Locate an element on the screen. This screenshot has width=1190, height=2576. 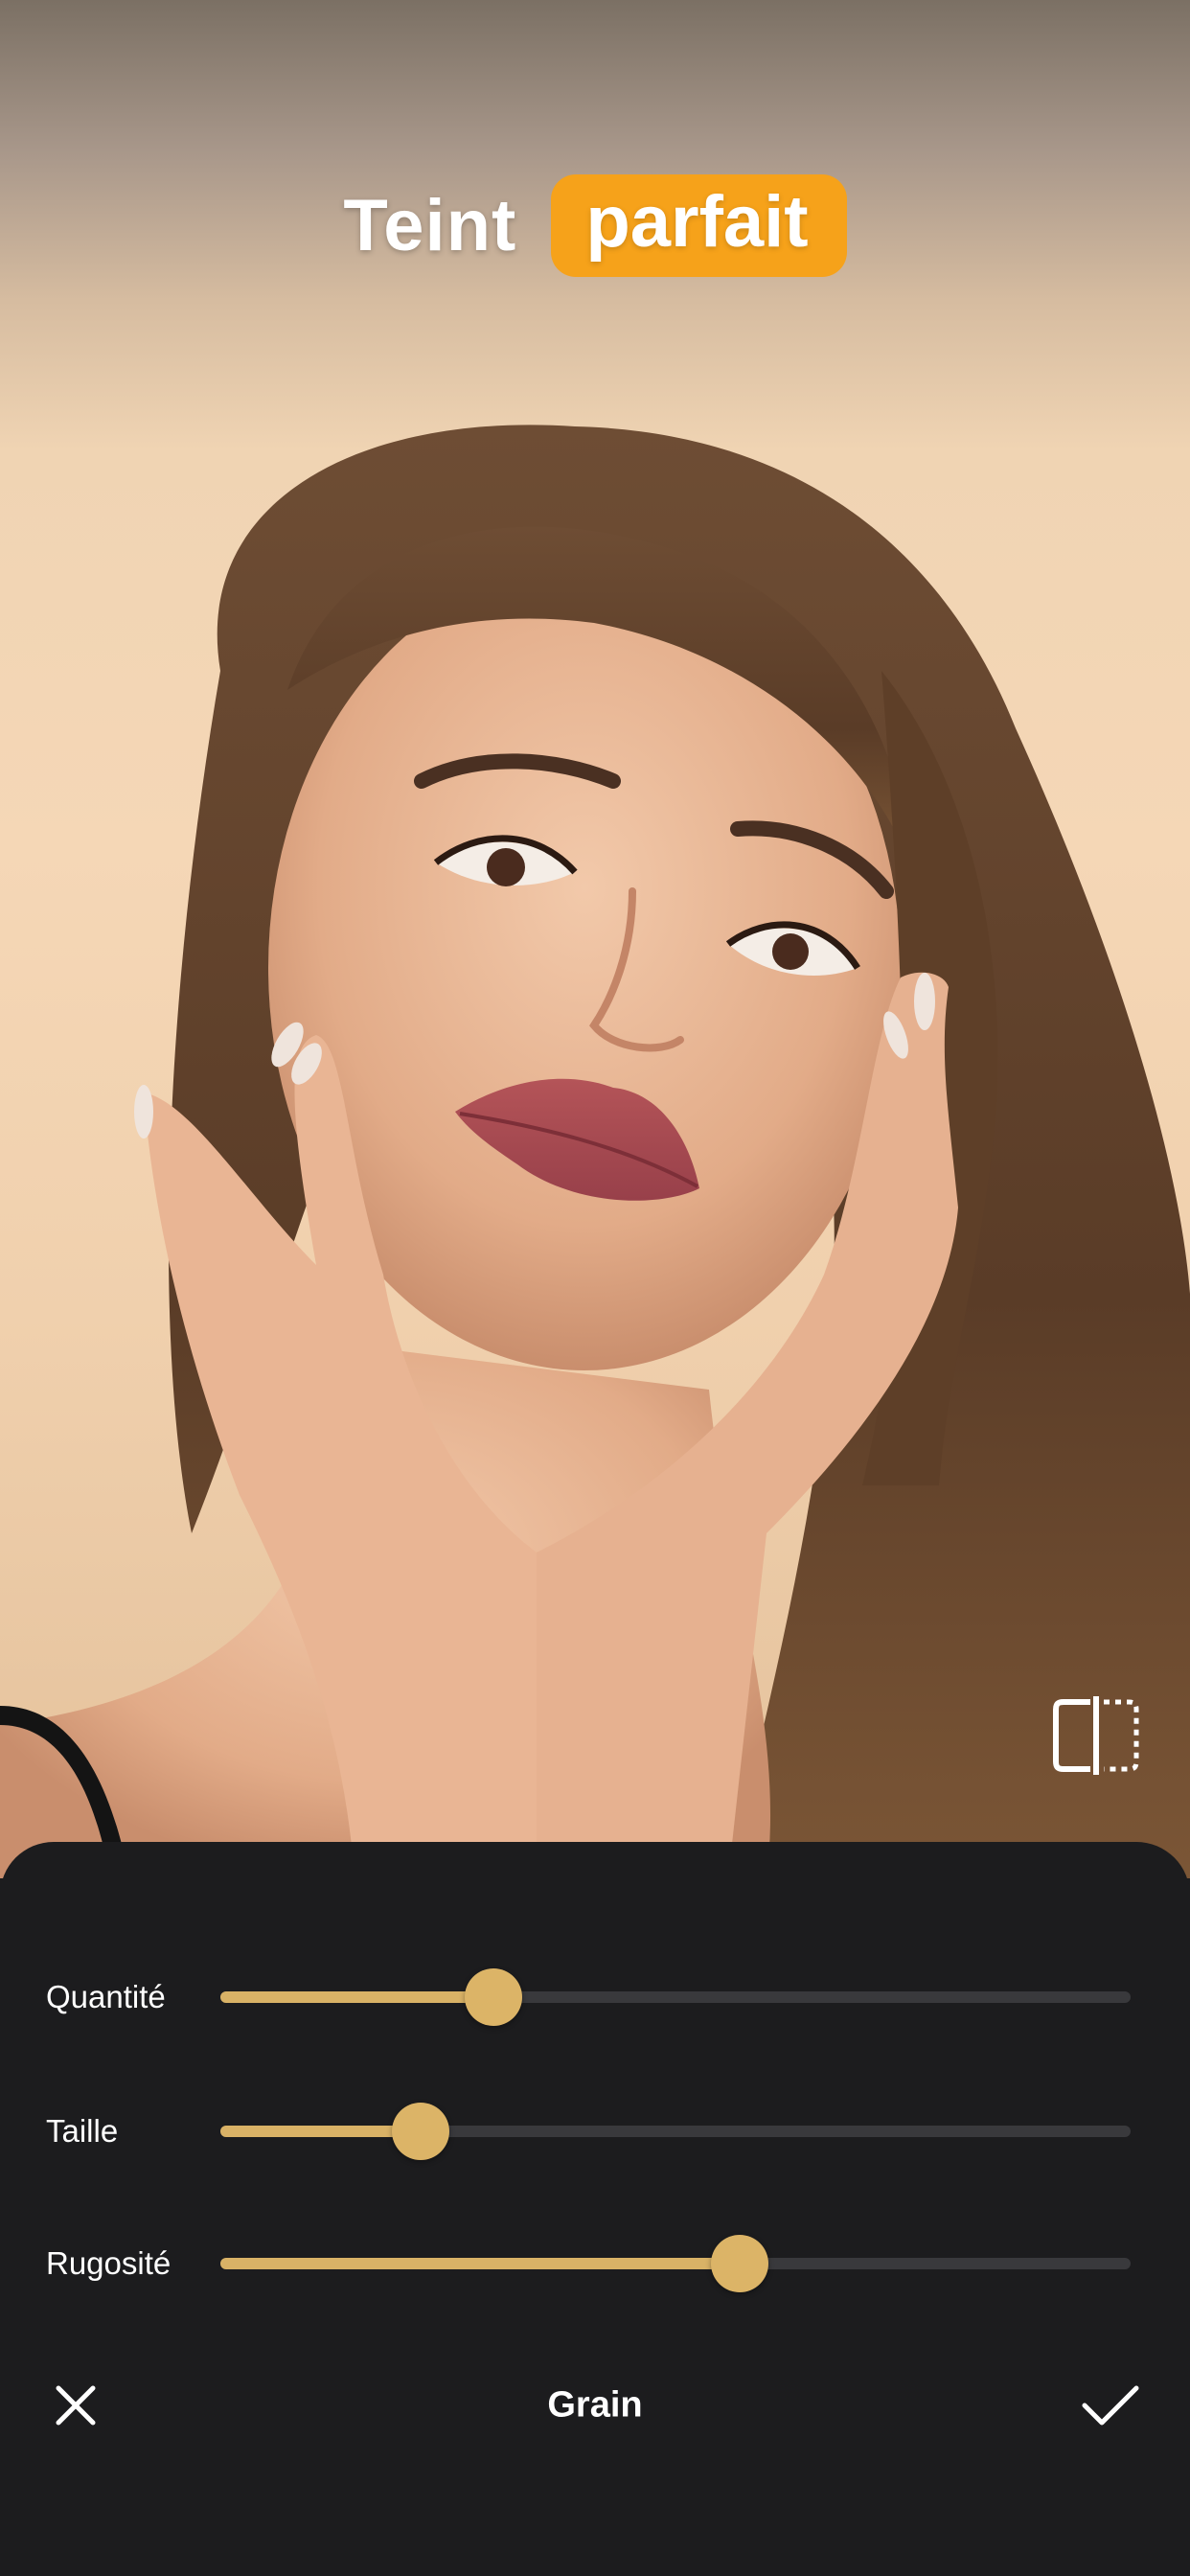
bottom-toolbar: Grain is located at coordinates (595, 2405).